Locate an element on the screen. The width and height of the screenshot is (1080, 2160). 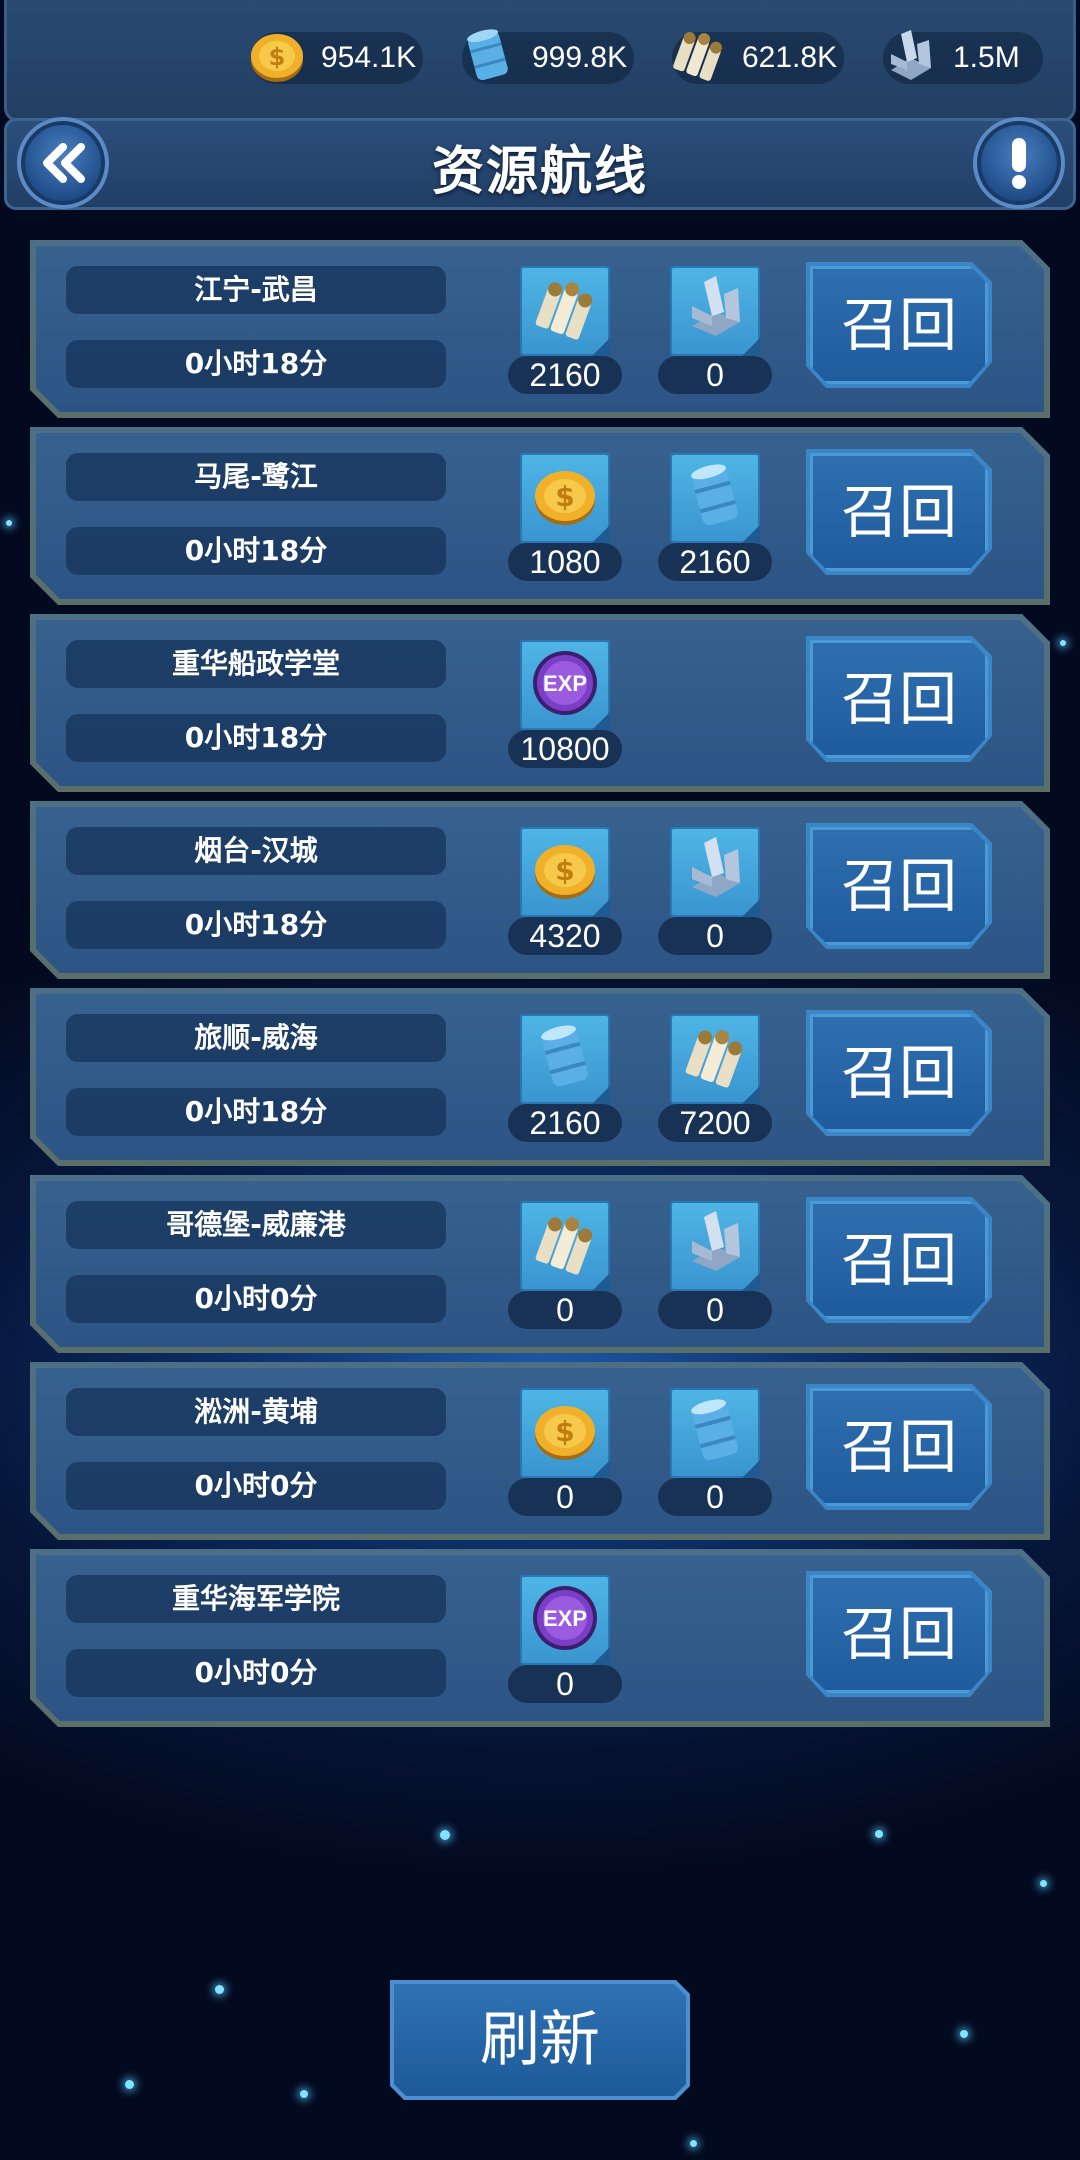
exclamation-icon is located at coordinates (1019, 163).